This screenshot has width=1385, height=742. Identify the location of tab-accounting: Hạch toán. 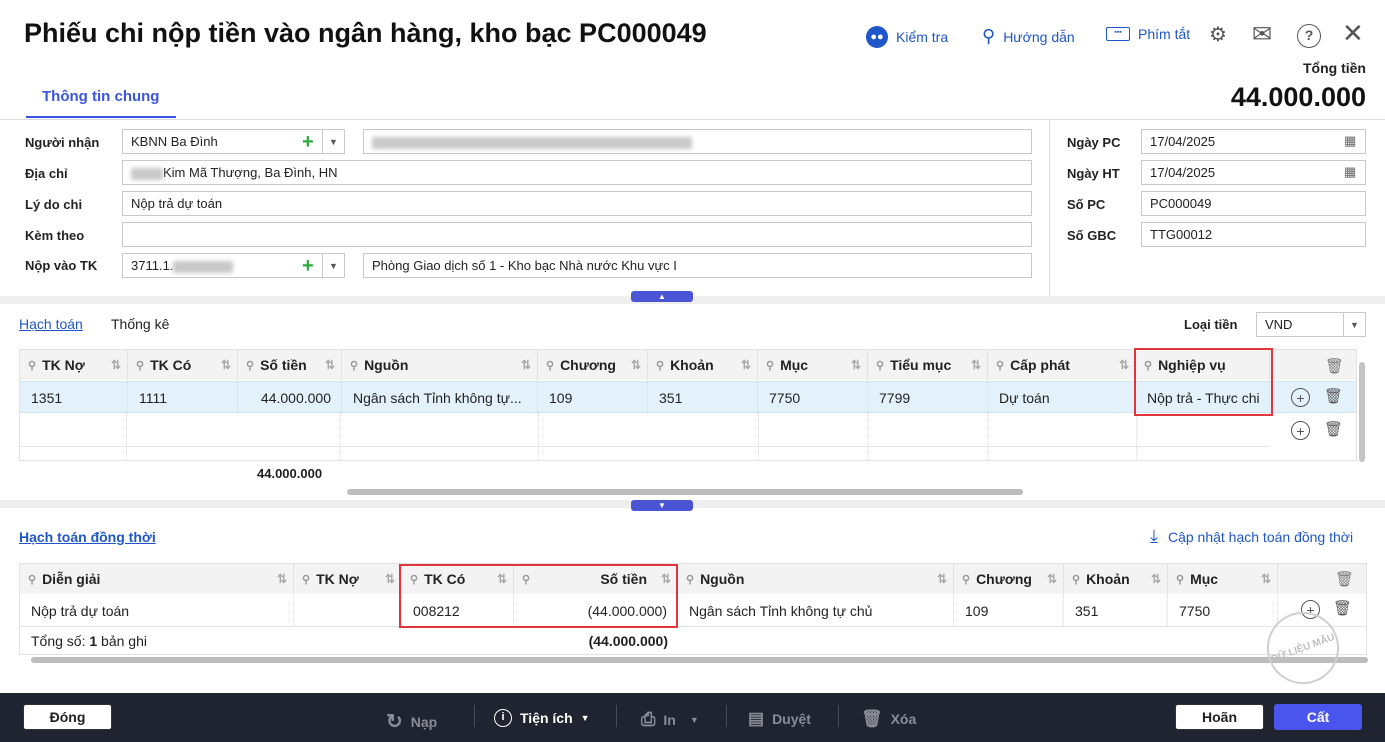
(51, 324).